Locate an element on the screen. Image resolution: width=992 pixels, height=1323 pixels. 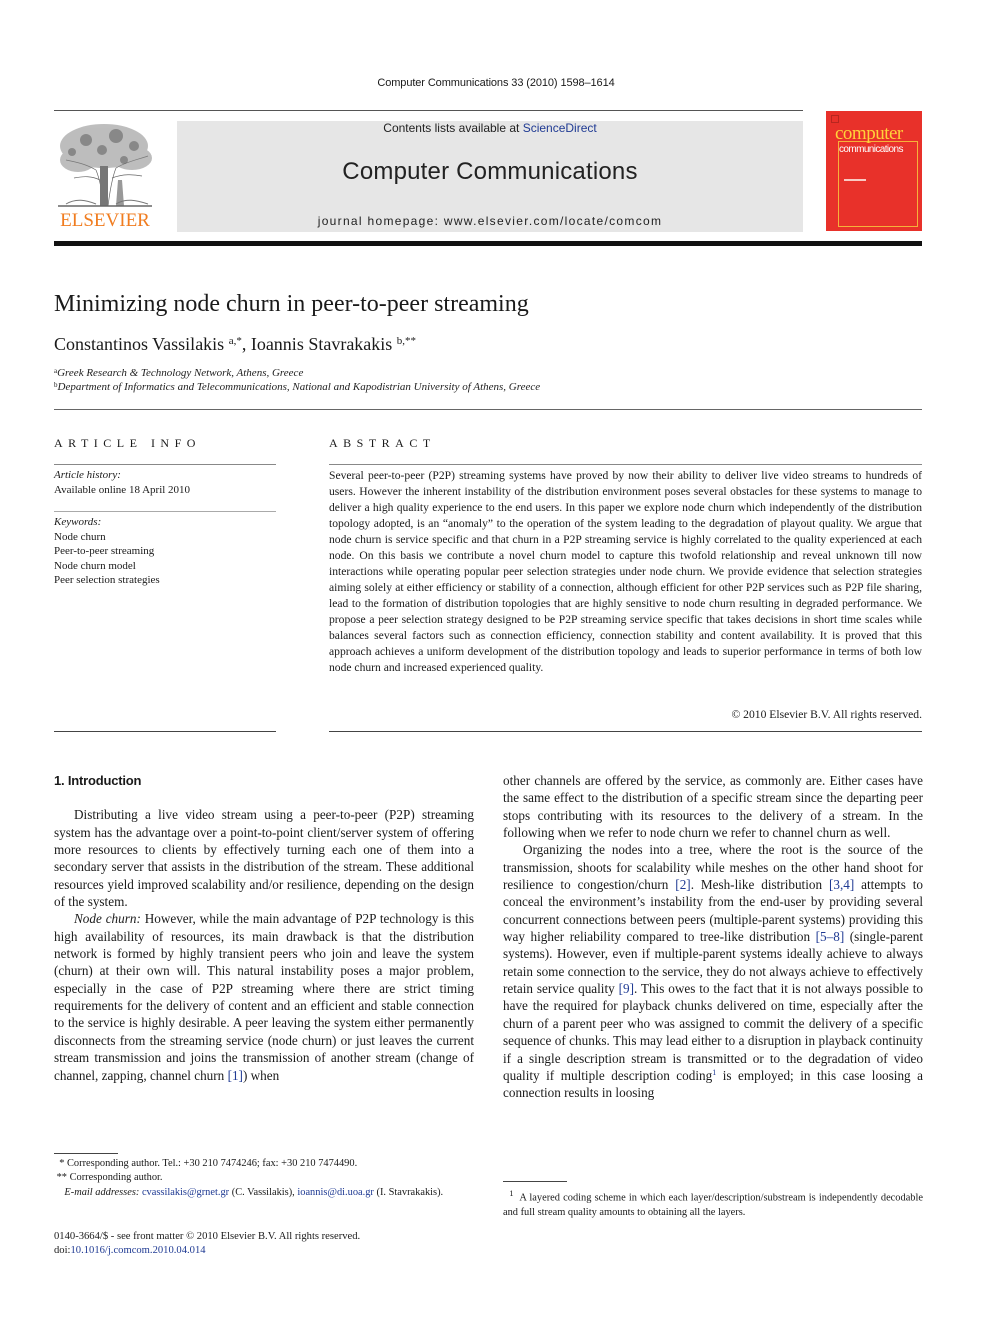
keyword: Peer selection strategies is located at coordinates (107, 580).